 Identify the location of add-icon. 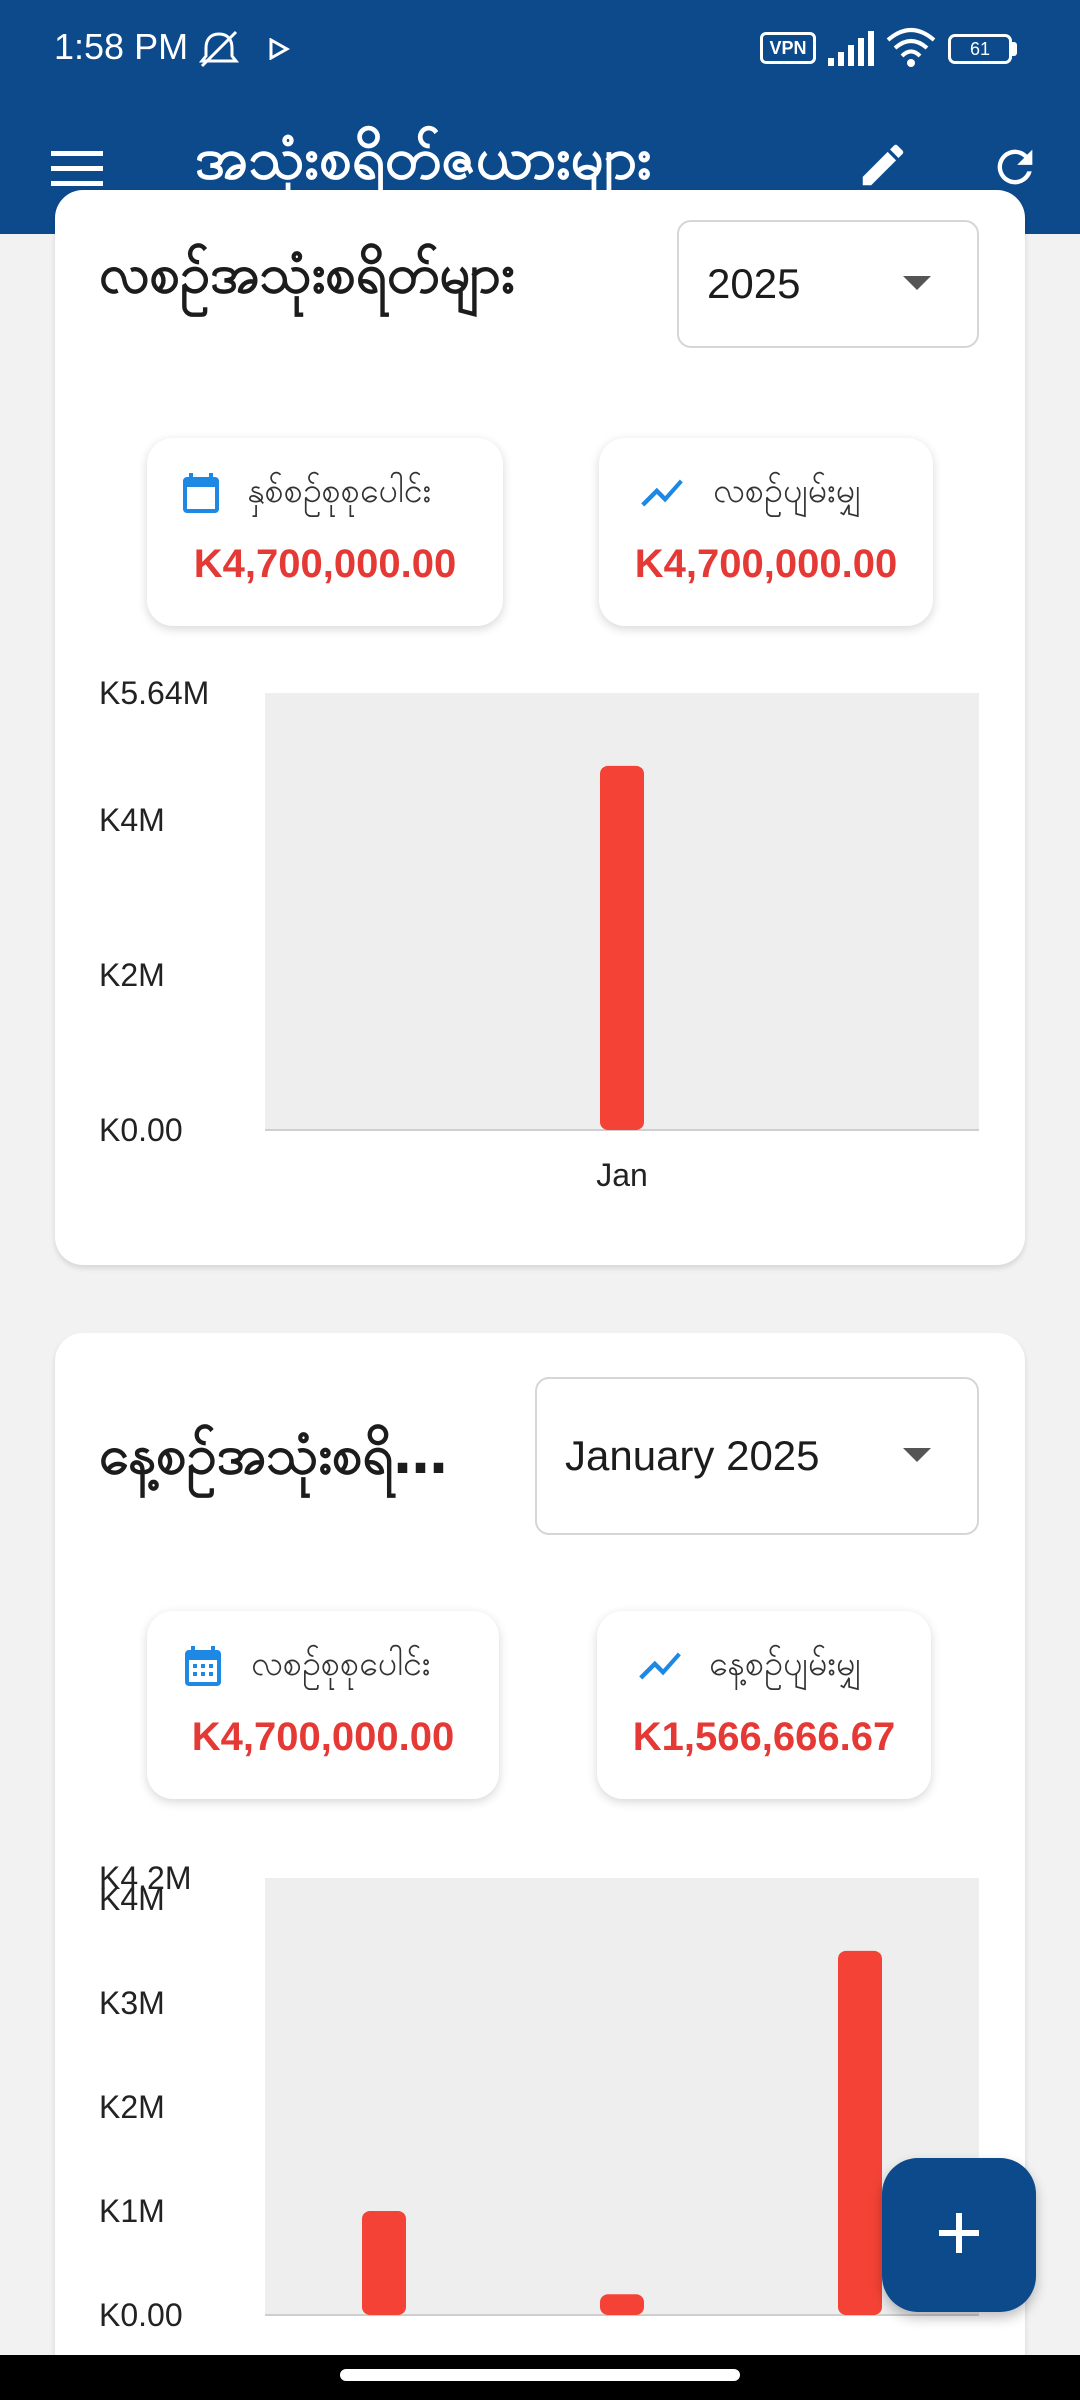
(959, 2235).